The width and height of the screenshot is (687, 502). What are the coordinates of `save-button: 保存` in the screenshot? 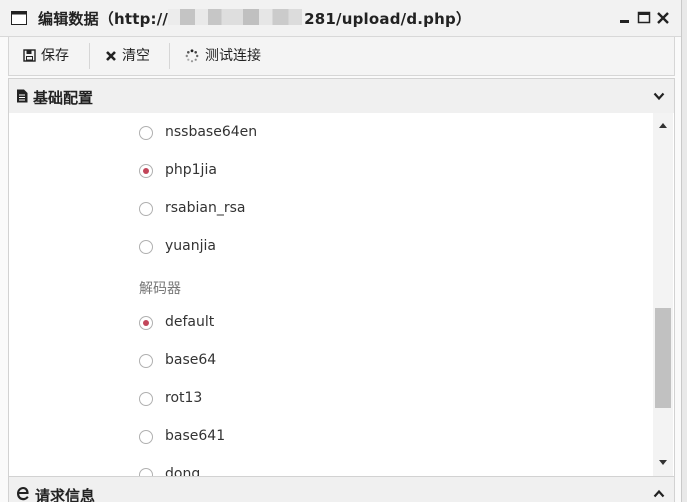 It's located at (53, 56).